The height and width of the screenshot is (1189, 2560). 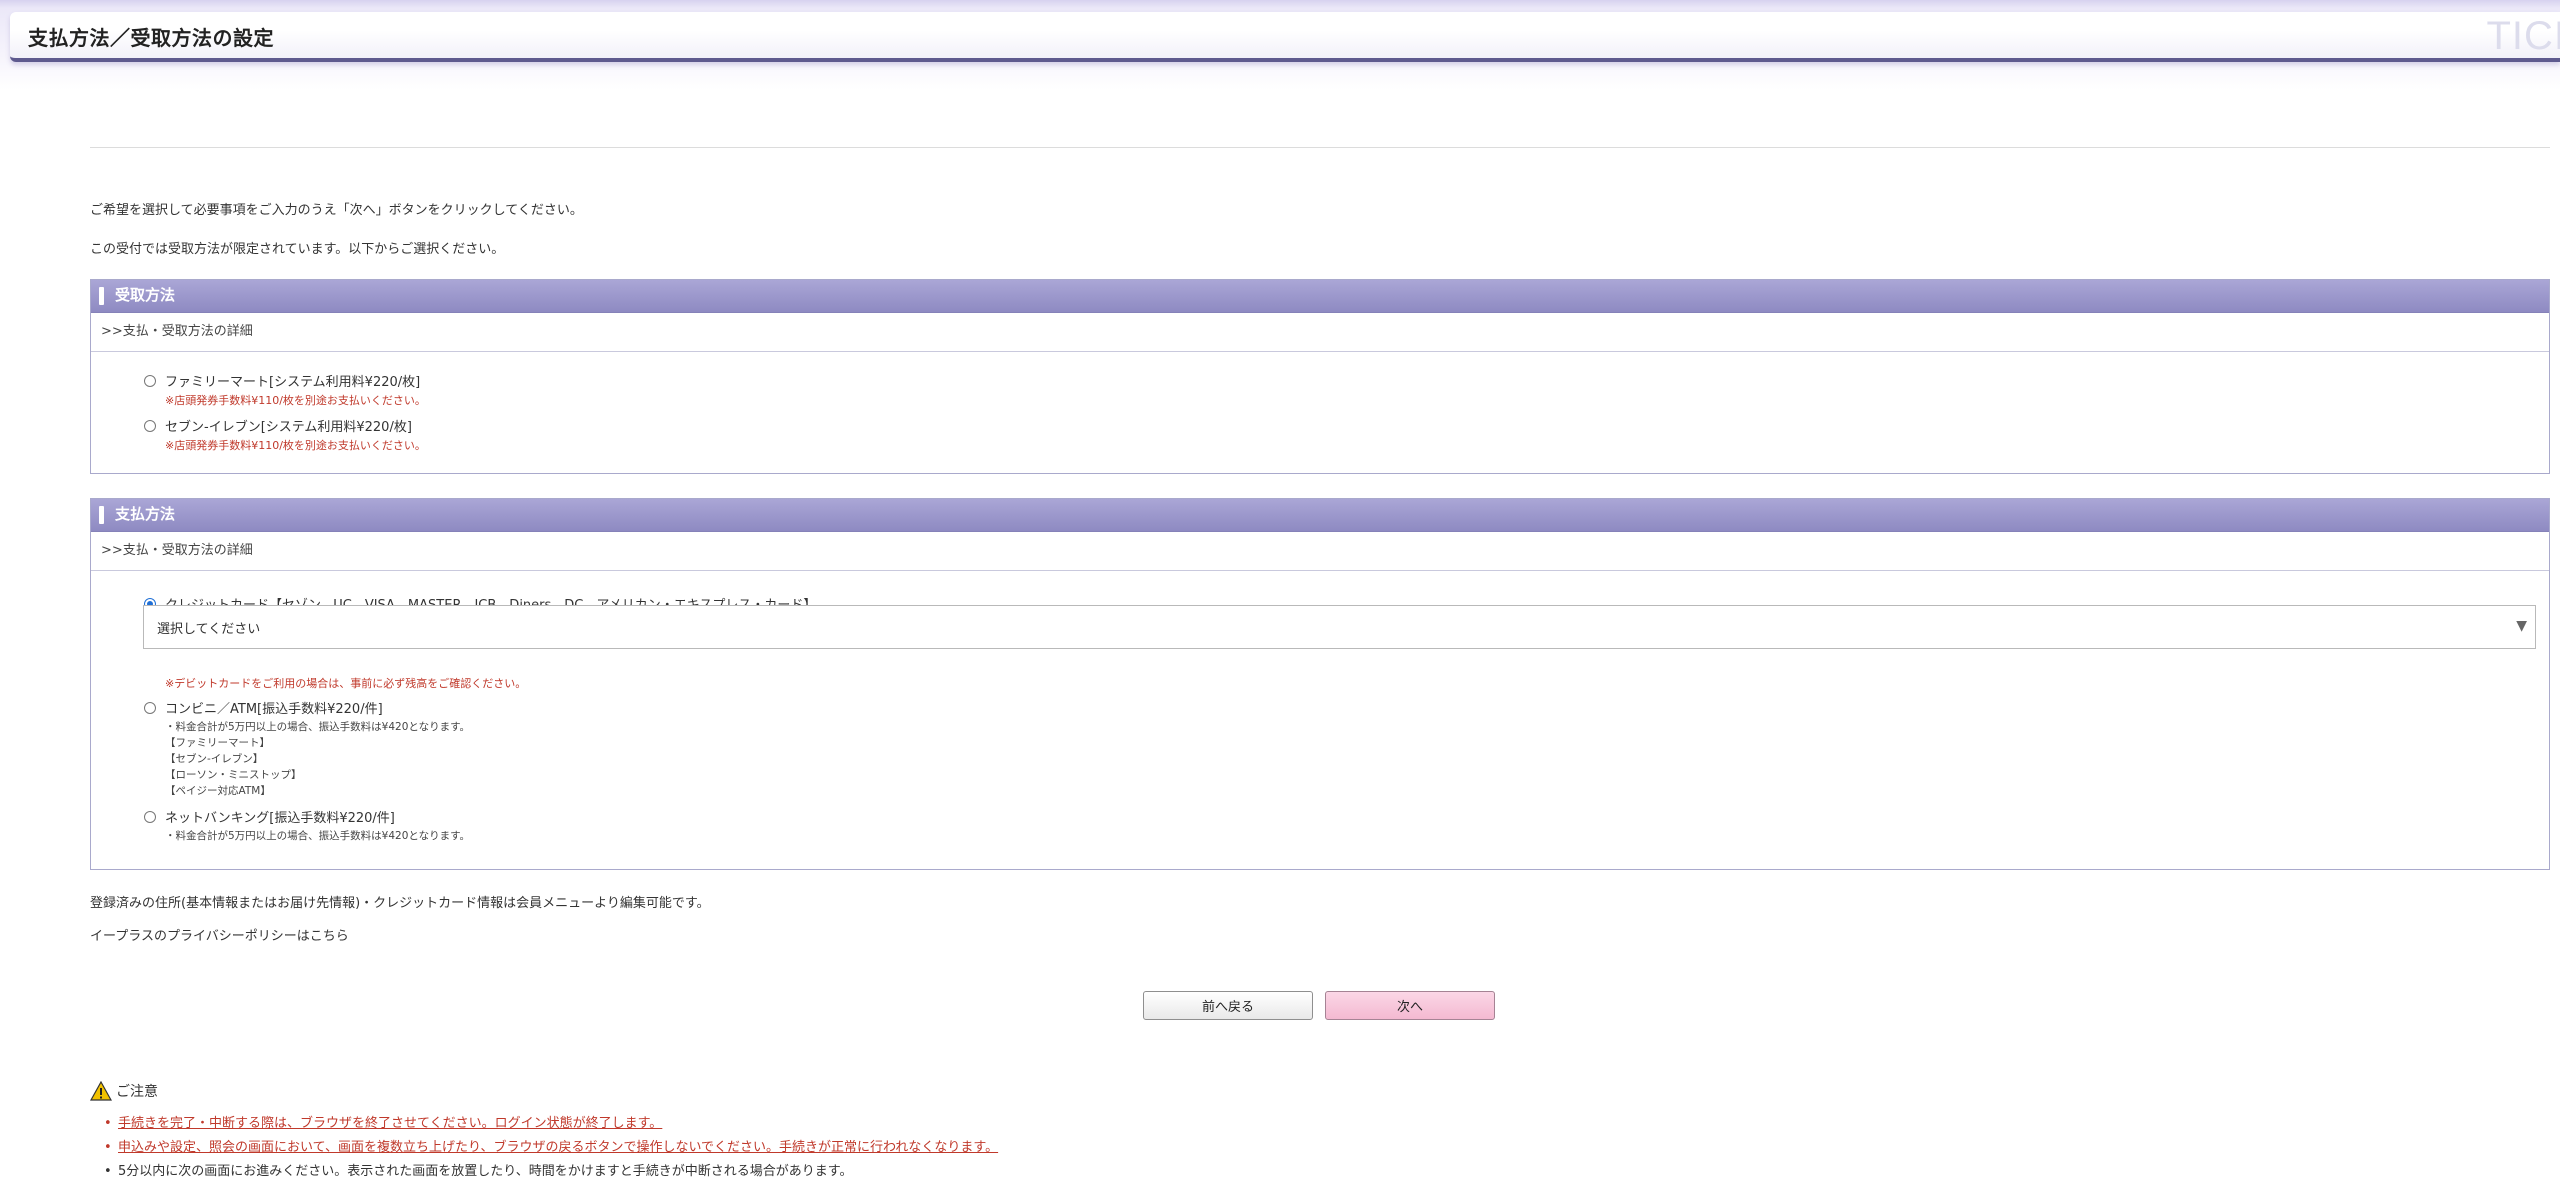 I want to click on receive-method-header: 受取方法, so click(x=1320, y=296).